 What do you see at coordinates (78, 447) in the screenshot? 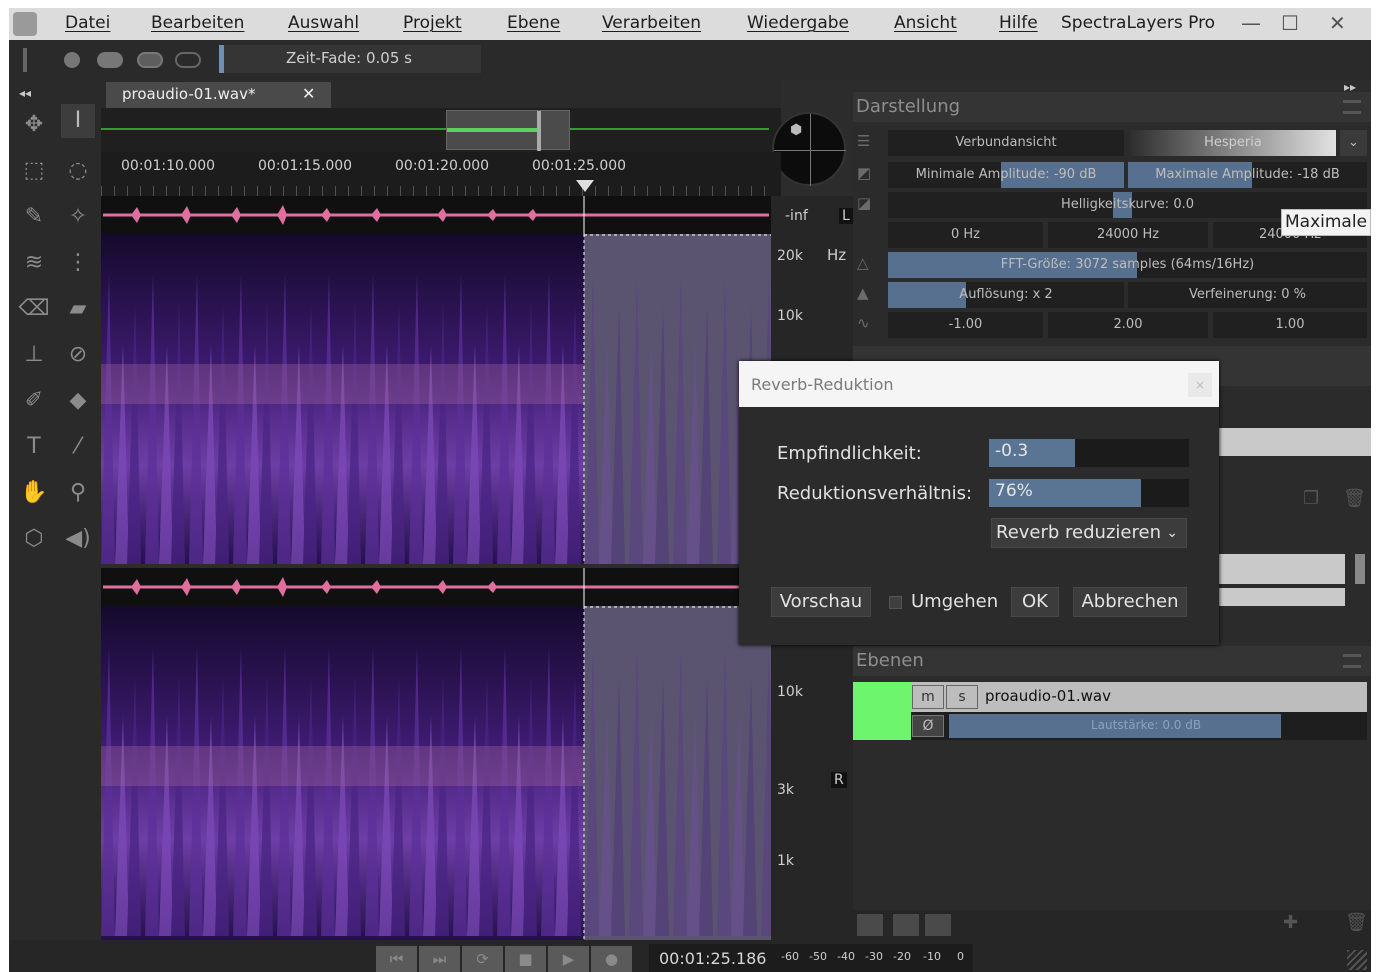
I see `eyedropper-tool-icon: ⁄` at bounding box center [78, 447].